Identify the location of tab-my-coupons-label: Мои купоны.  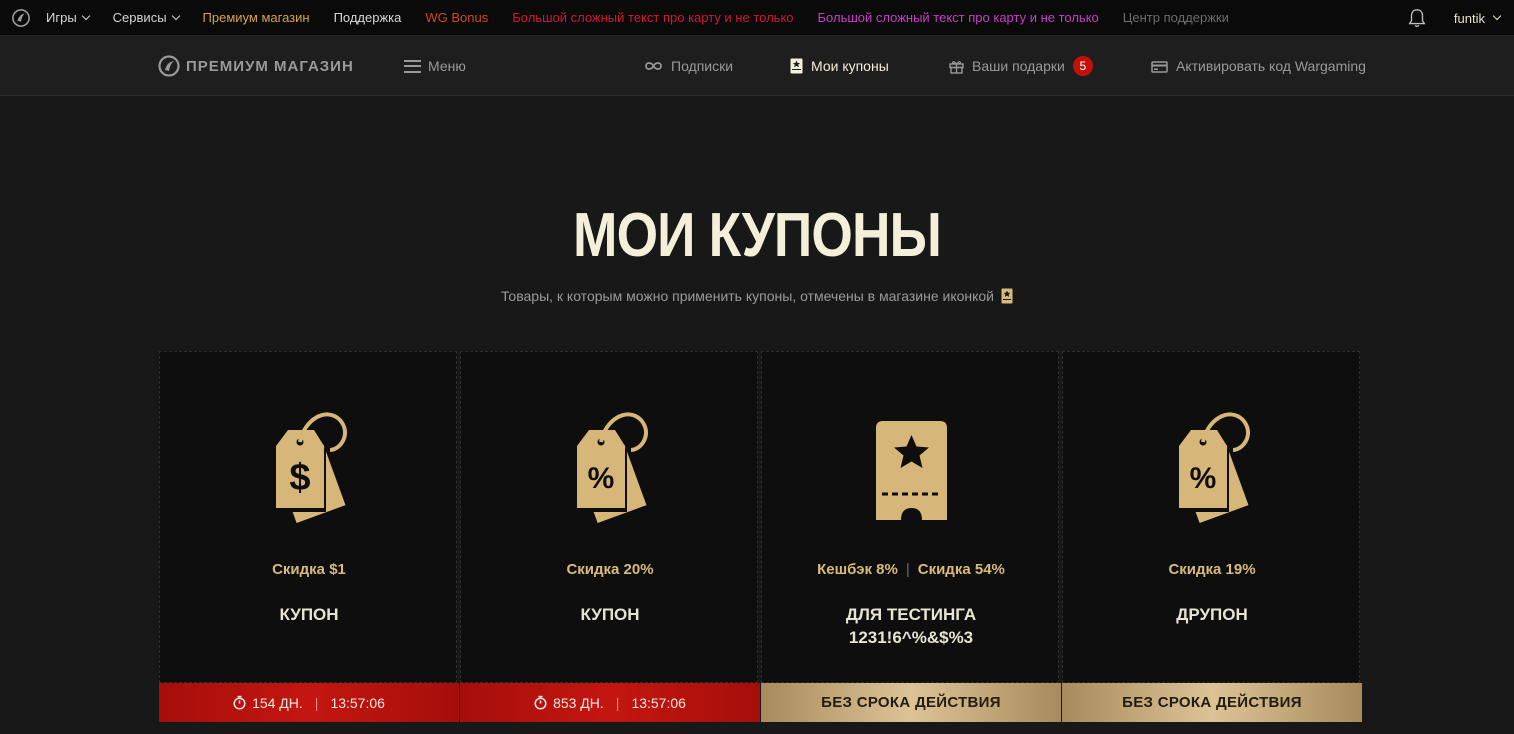
(850, 66).